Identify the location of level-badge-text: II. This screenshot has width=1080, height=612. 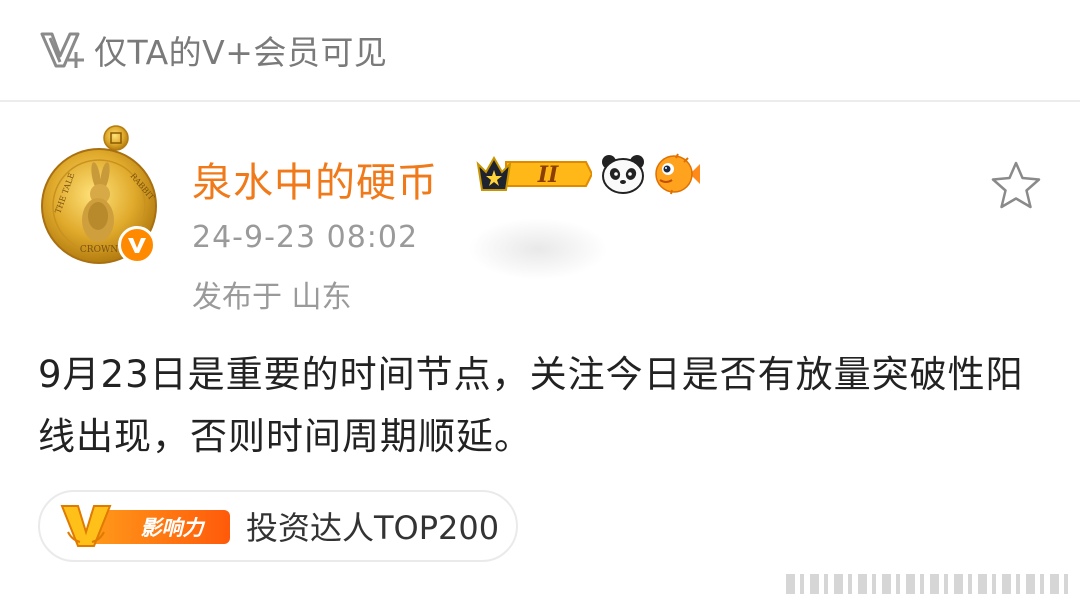
(548, 175).